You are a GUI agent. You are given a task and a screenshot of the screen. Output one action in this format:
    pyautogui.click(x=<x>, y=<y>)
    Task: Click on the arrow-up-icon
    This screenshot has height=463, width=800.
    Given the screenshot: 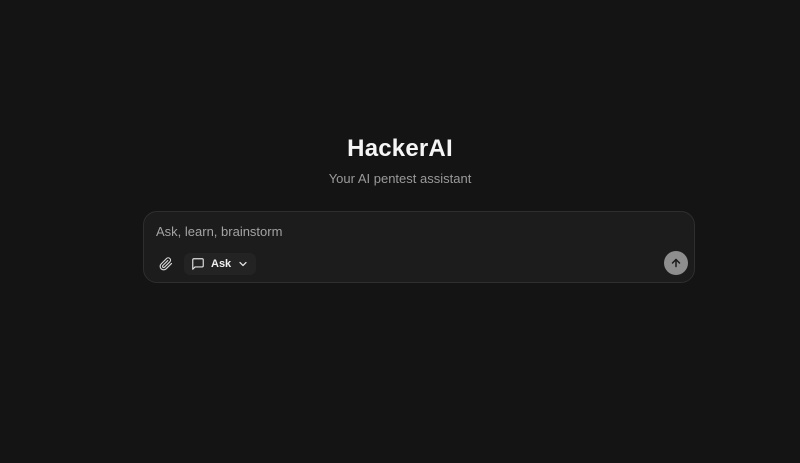 What is the action you would take?
    pyautogui.click(x=676, y=263)
    